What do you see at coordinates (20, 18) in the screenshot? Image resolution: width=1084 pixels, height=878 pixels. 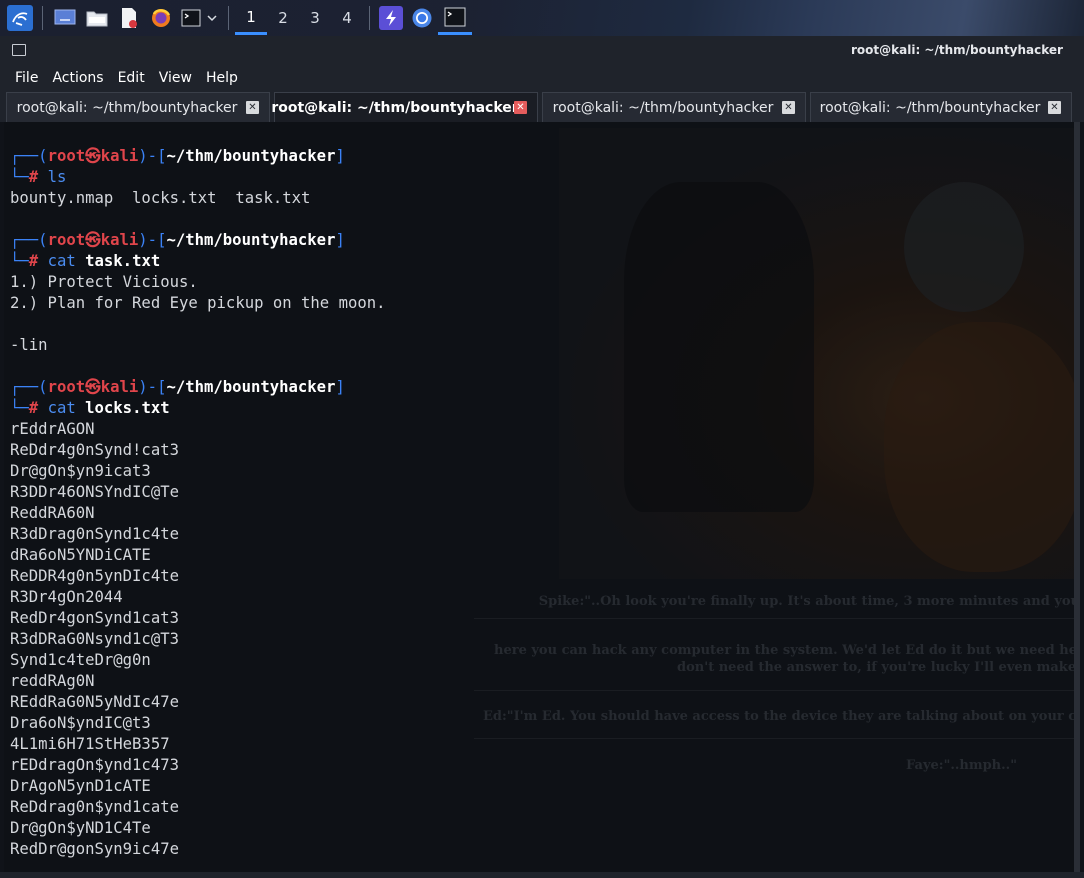 I see `kali-menu-icon` at bounding box center [20, 18].